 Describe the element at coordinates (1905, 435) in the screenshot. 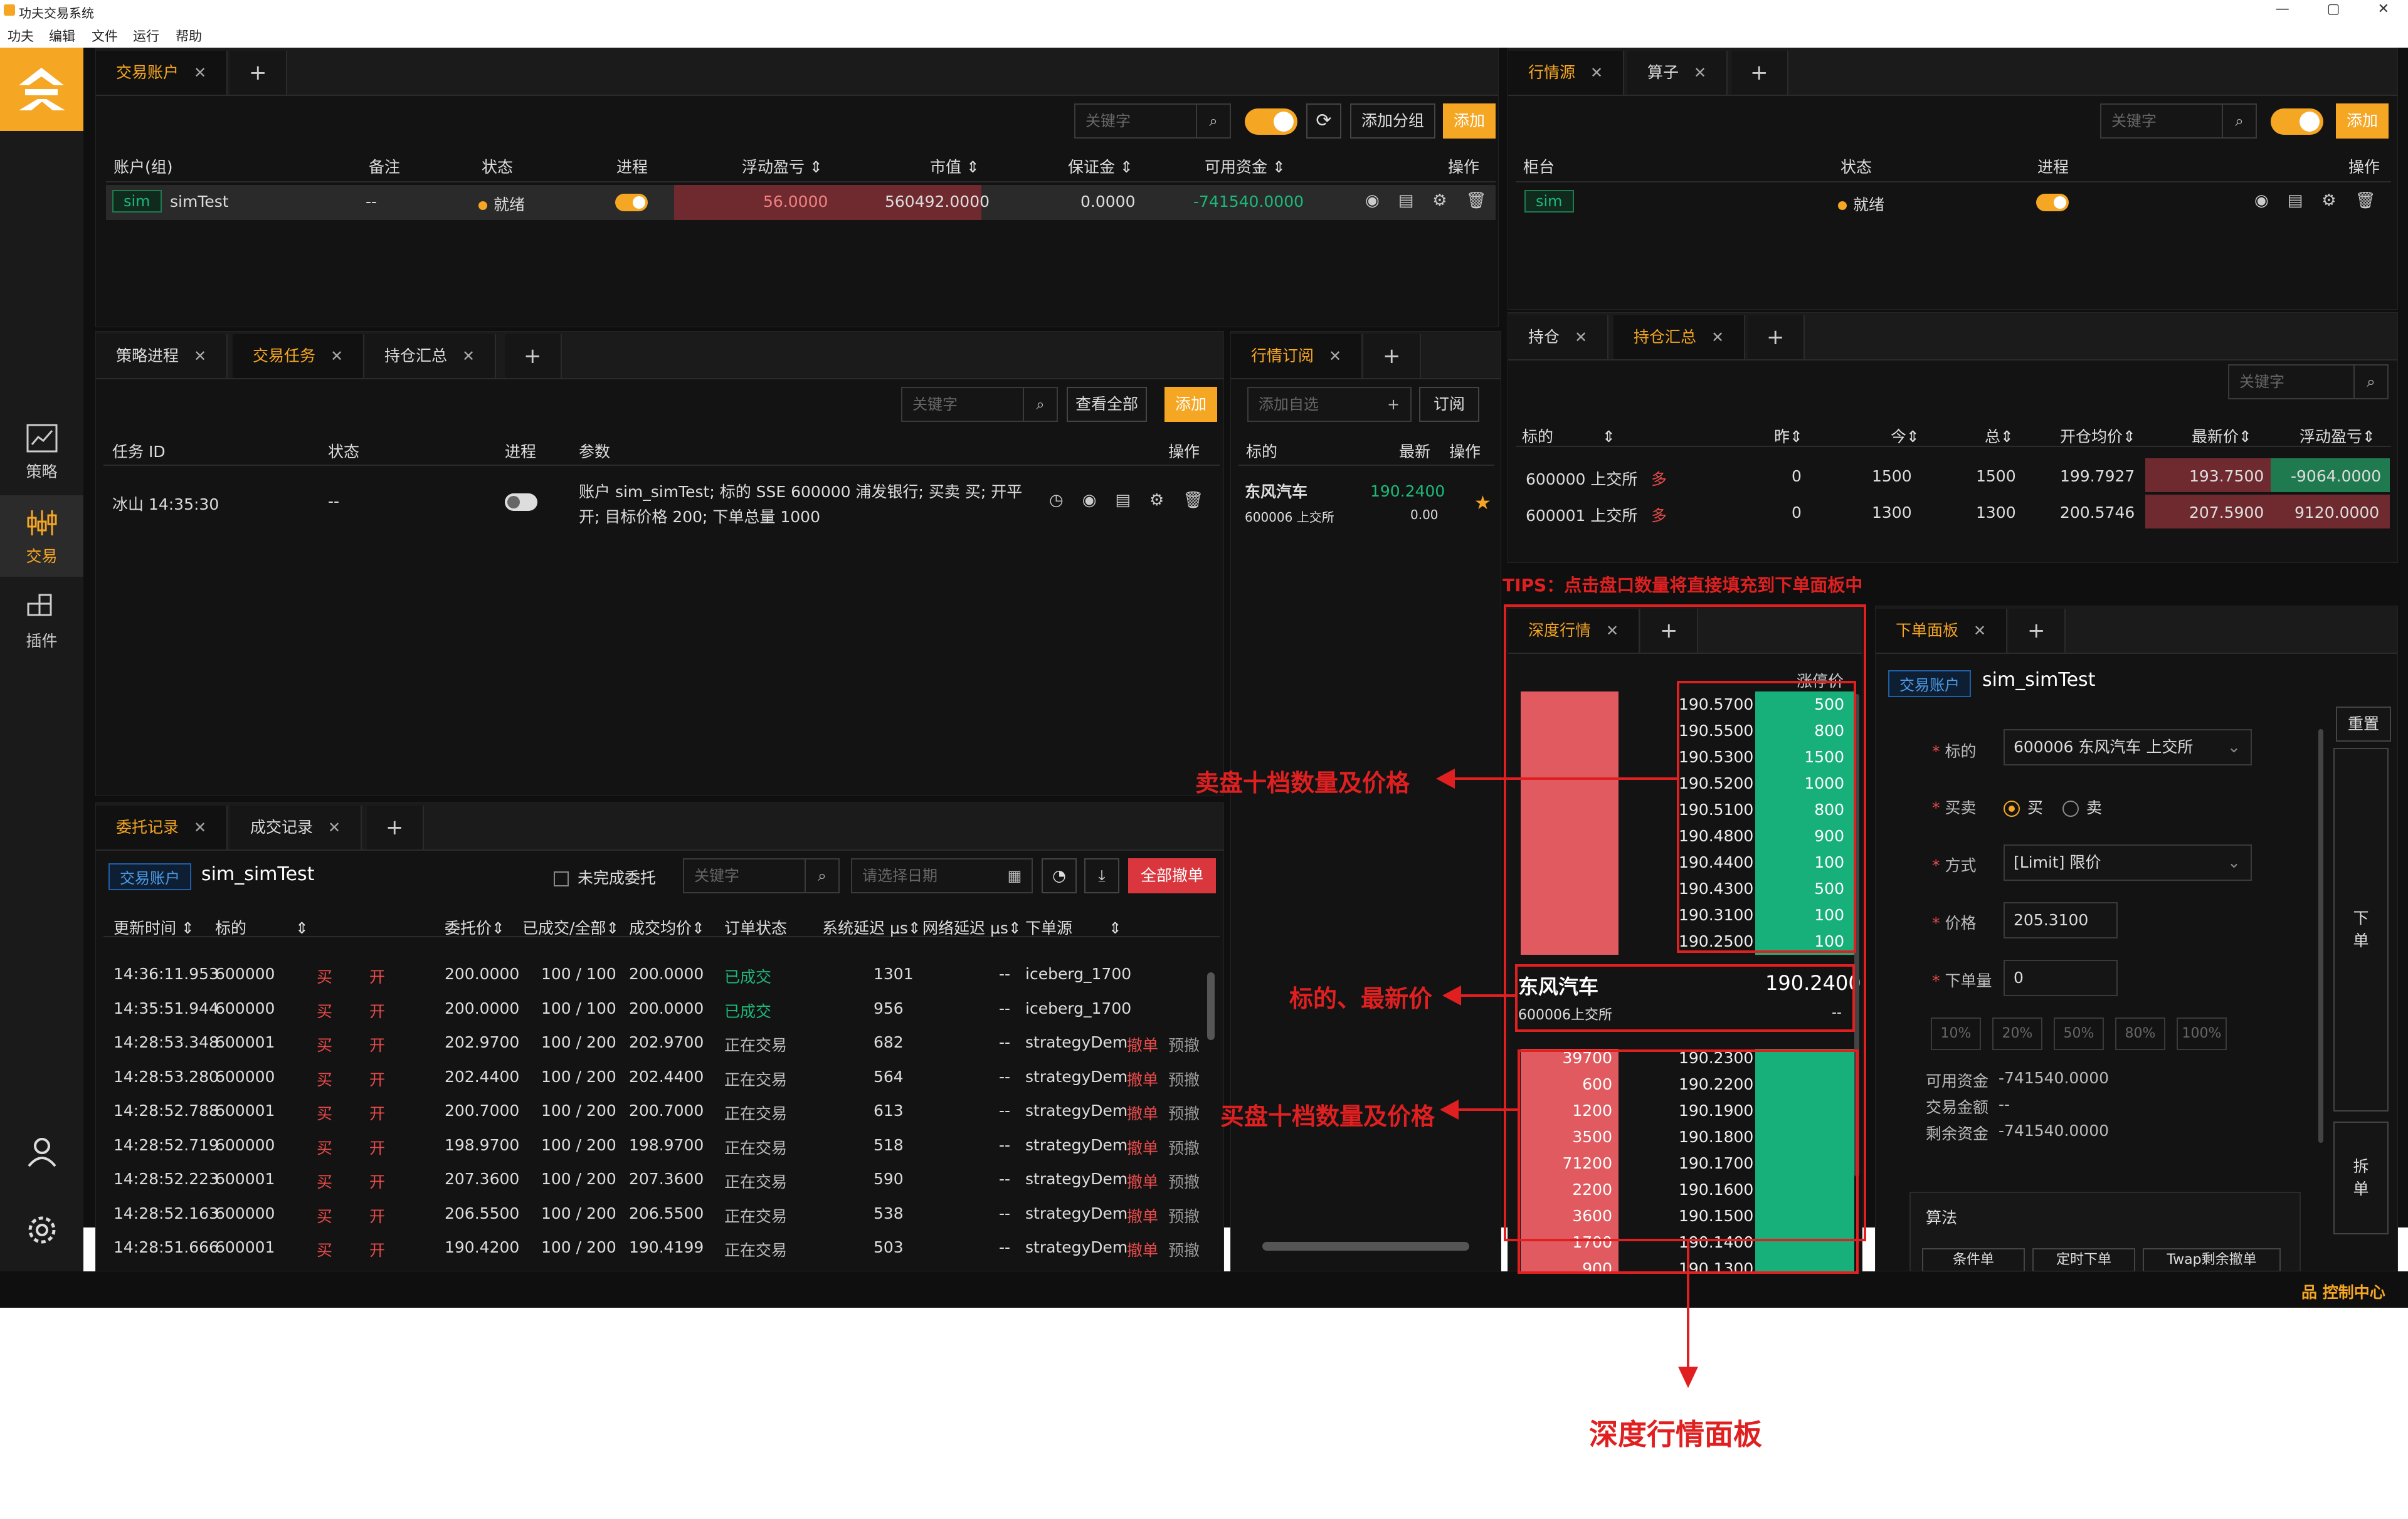

I see `col-today: 今⇕` at that location.